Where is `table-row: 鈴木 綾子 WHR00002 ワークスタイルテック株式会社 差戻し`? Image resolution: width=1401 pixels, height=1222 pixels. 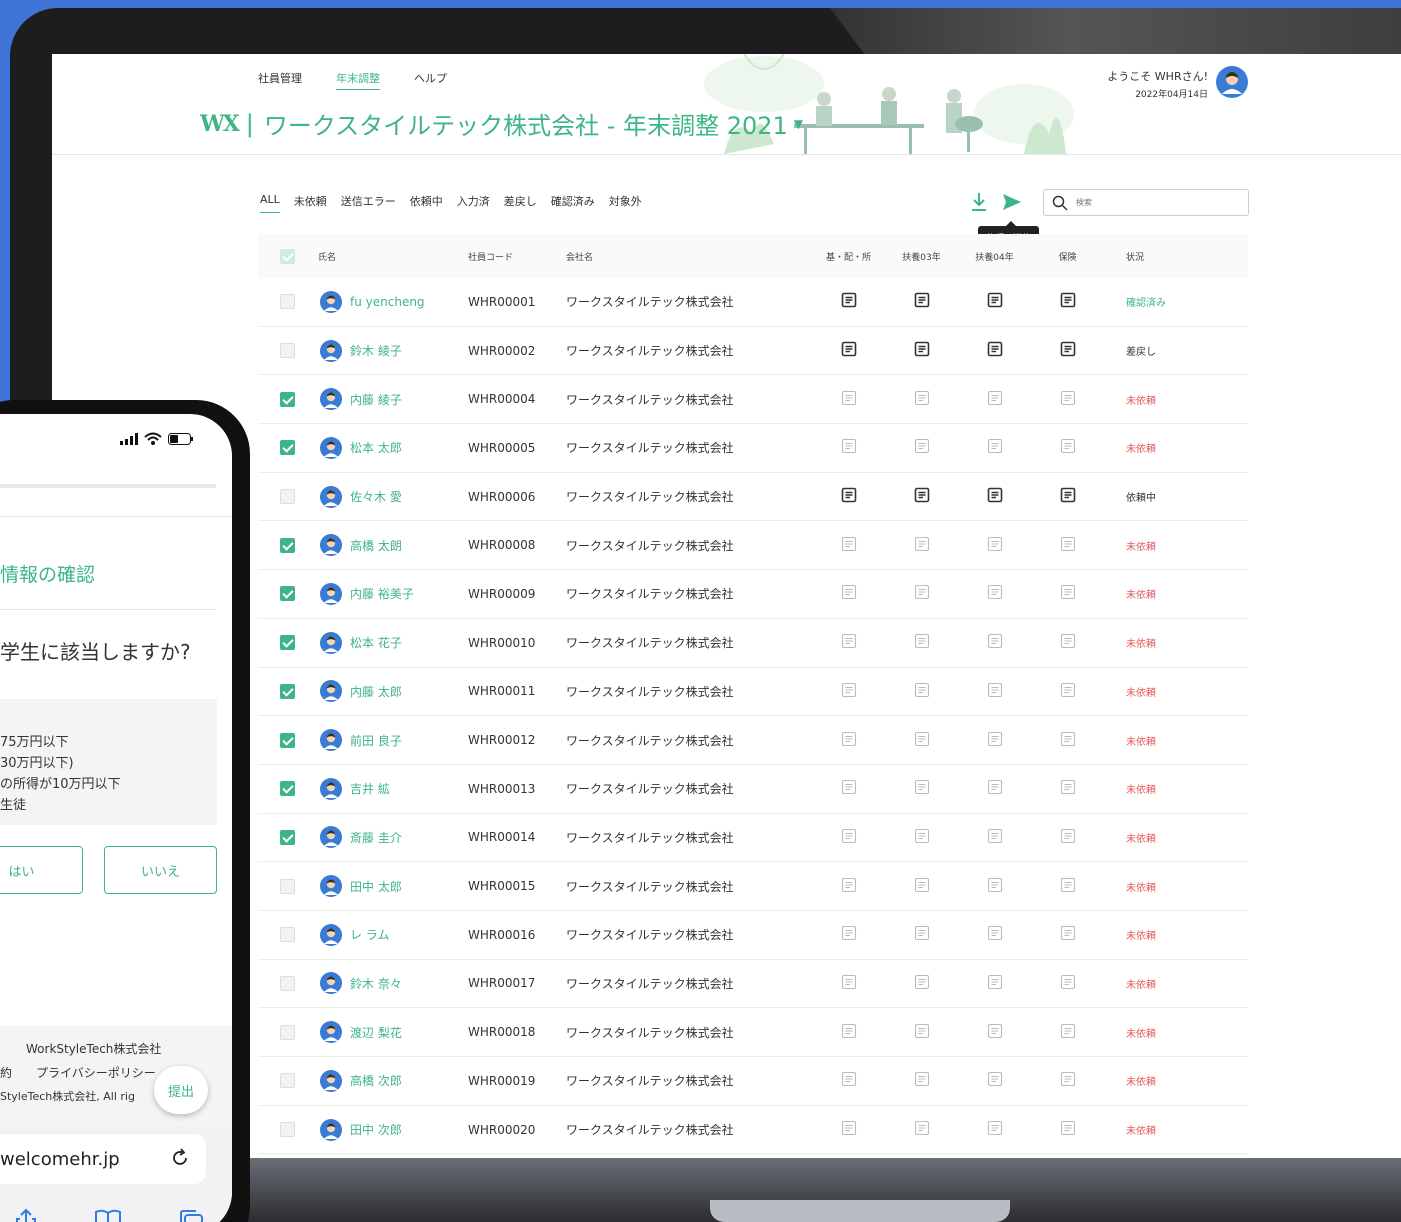
table-row: 鈴木 綾子 WHR00002 ワークスタイルテック株式会社 差戻し is located at coordinates (753, 351).